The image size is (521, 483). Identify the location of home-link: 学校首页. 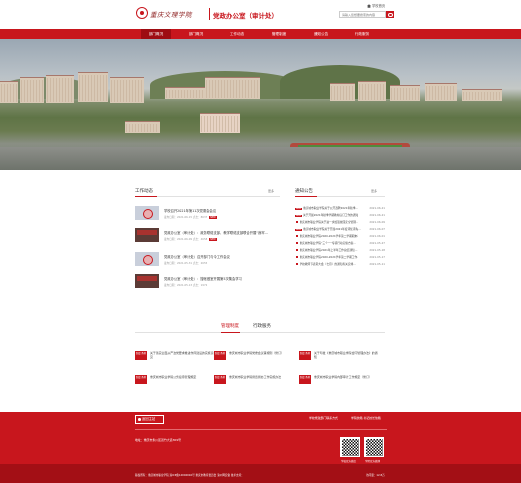
(376, 5).